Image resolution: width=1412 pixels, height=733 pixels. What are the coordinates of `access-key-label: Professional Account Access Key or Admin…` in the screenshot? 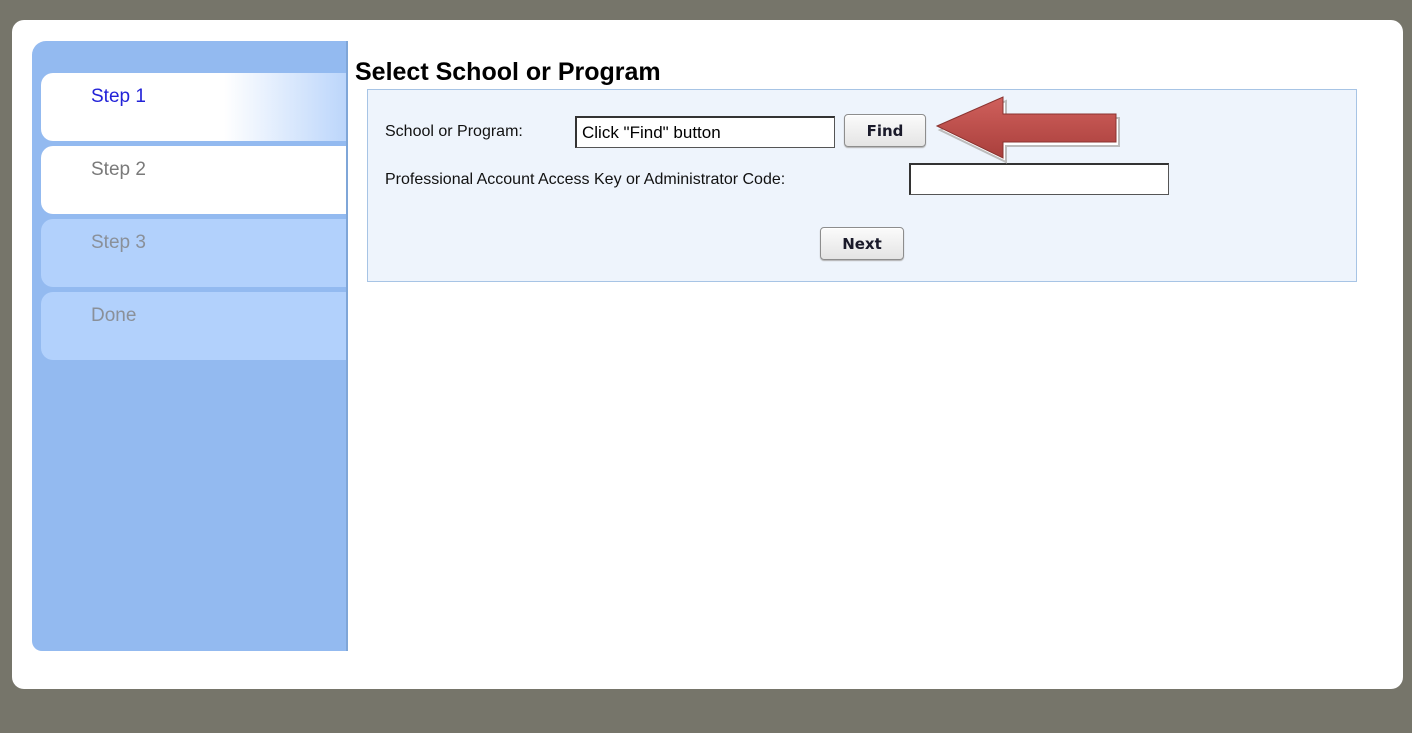 It's located at (585, 179).